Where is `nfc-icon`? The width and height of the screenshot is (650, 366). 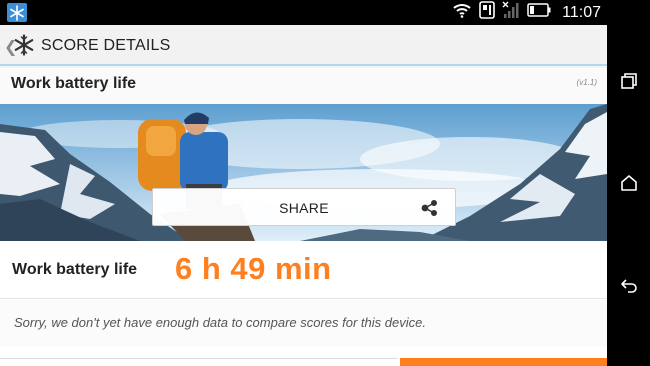
nfc-icon is located at coordinates (487, 12).